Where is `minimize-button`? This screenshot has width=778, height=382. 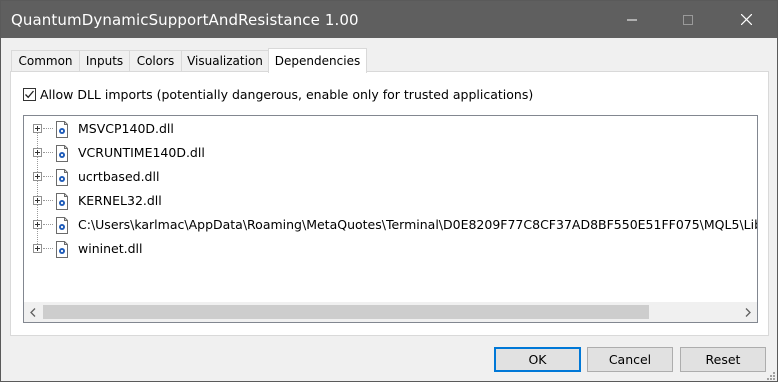
minimize-button is located at coordinates (632, 19).